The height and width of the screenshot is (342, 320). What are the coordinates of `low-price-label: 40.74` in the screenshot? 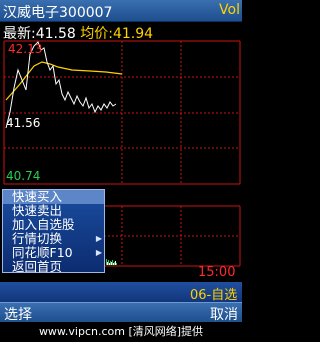 It's located at (23, 176).